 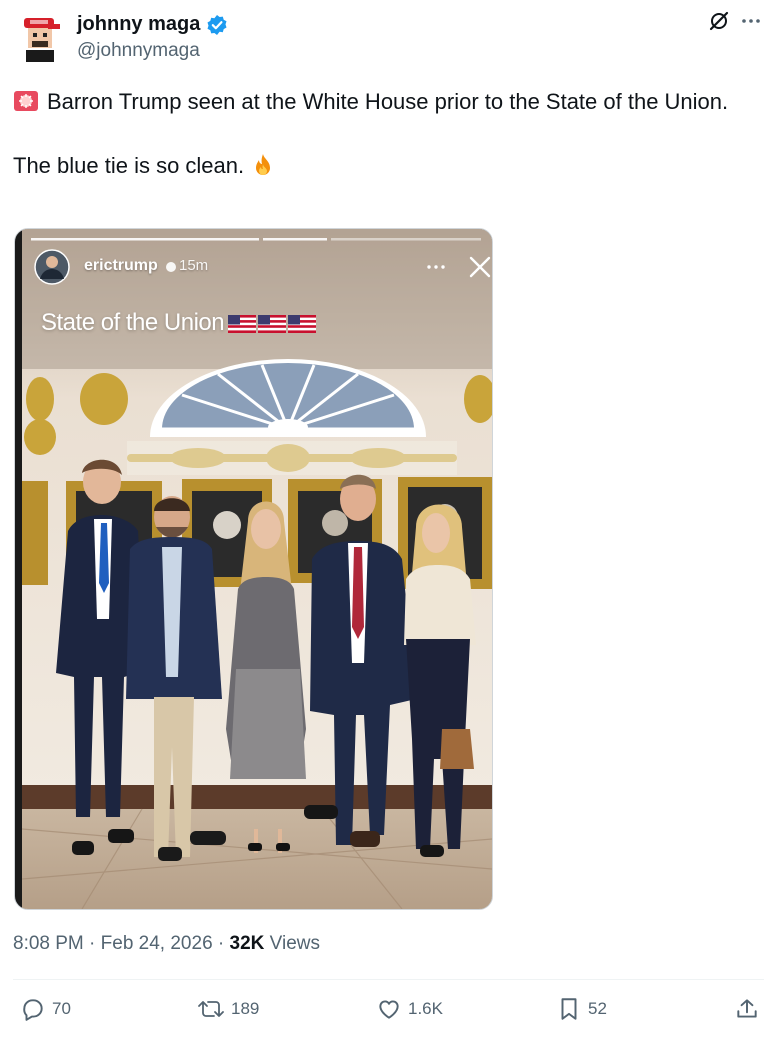 I want to click on share-icon, so click(x=747, y=1008).